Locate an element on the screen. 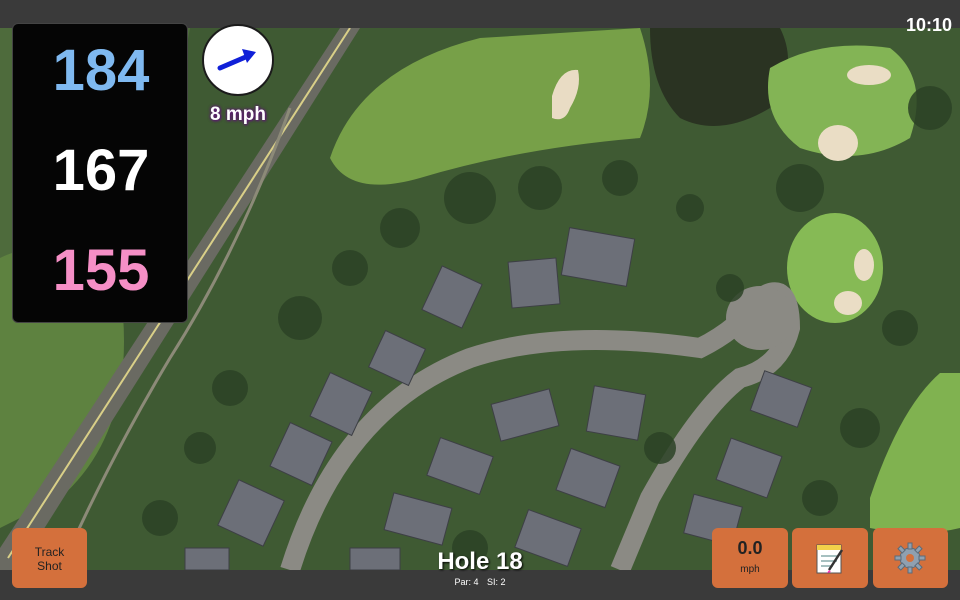 The height and width of the screenshot is (600, 960). track-shot-label-line2: Shot is located at coordinates (49, 566).